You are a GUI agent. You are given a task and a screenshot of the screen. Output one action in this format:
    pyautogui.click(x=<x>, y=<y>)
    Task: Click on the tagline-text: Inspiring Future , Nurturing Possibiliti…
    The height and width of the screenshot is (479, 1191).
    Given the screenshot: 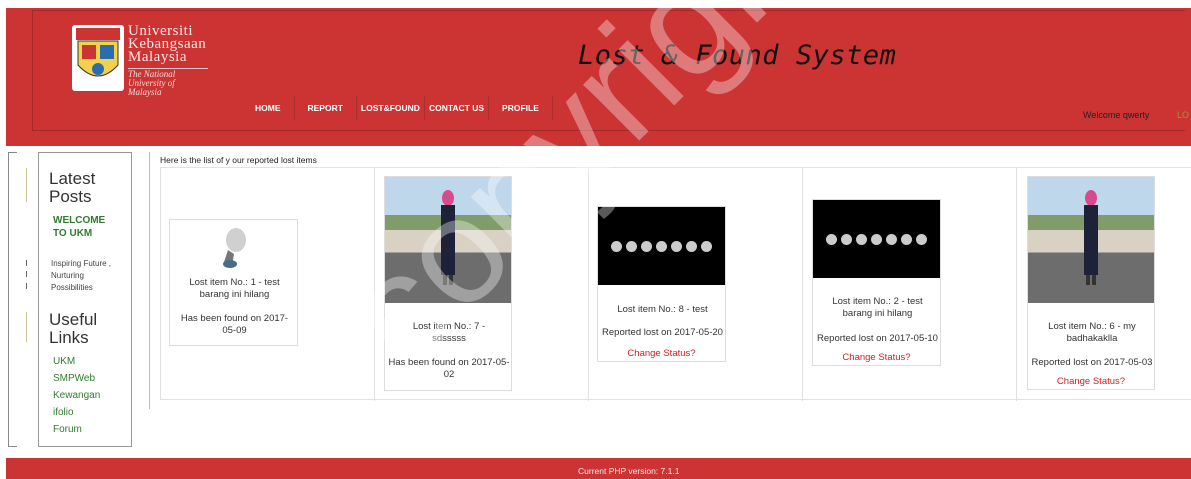 What is the action you would take?
    pyautogui.click(x=81, y=275)
    